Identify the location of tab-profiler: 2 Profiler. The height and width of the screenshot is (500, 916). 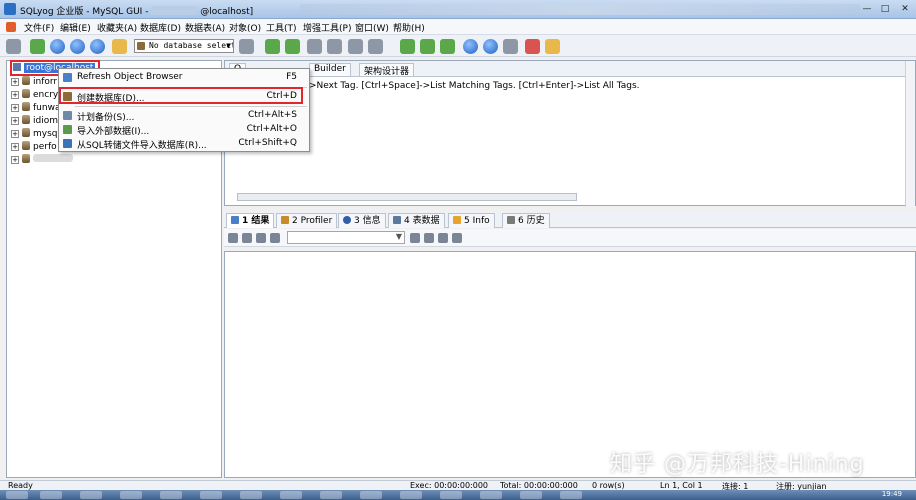
(307, 220).